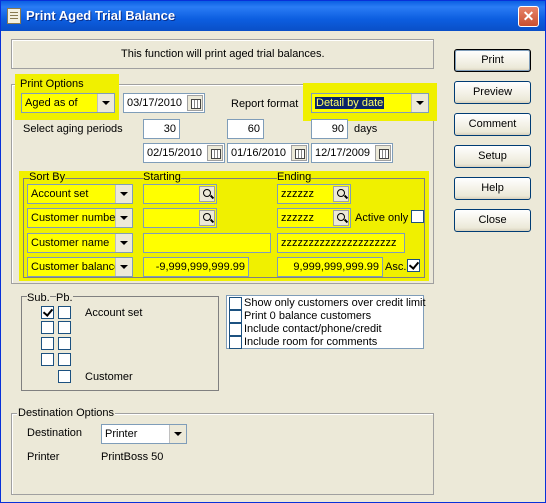  I want to click on sort-end-3-input: zzzzzzzzzzzzzzzzzzzzz, so click(341, 243).